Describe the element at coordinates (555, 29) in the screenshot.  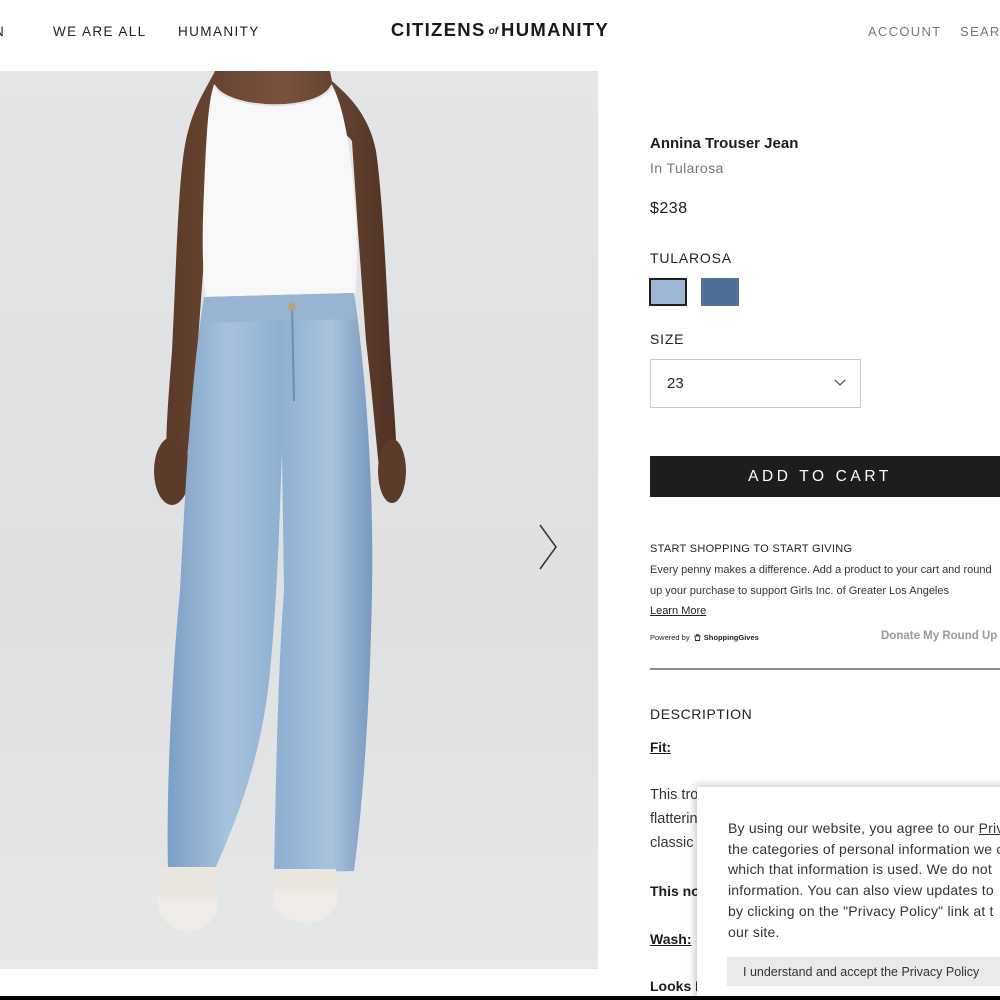
I see `logo-part-2: HUMANITY` at that location.